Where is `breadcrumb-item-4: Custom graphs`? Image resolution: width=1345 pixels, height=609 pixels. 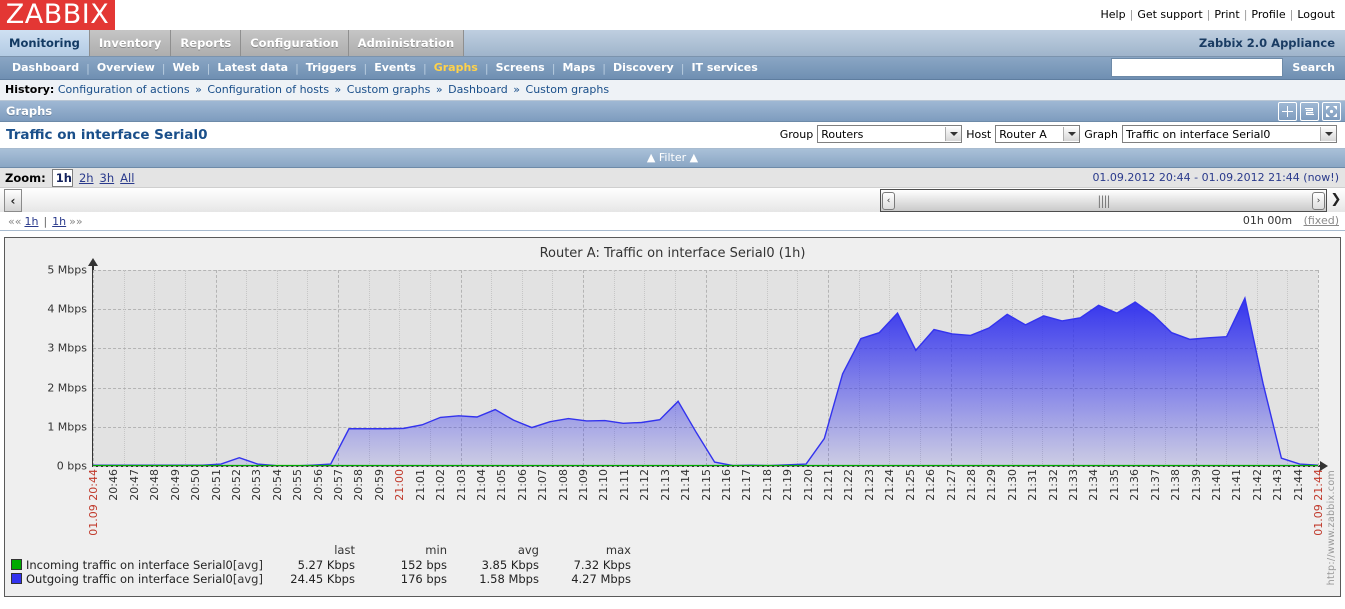
breadcrumb-item-4: Custom graphs is located at coordinates (568, 89).